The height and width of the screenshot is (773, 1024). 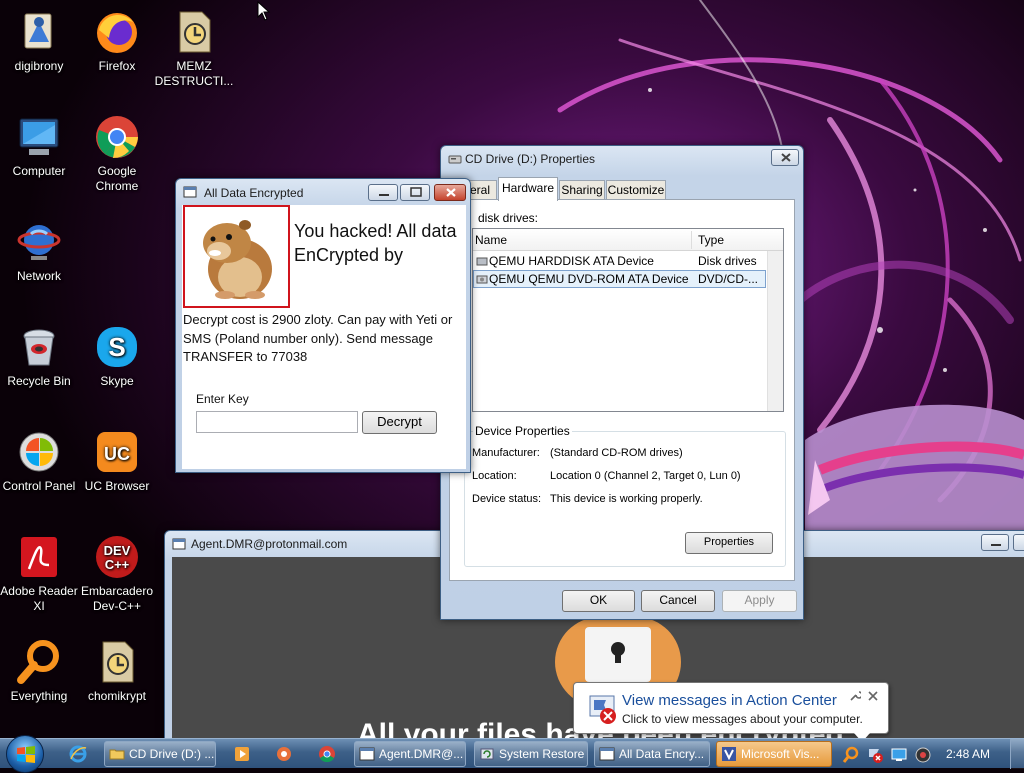 What do you see at coordinates (117, 671) in the screenshot?
I see `desktop-icon-chomikrypt: chomikrypt` at bounding box center [117, 671].